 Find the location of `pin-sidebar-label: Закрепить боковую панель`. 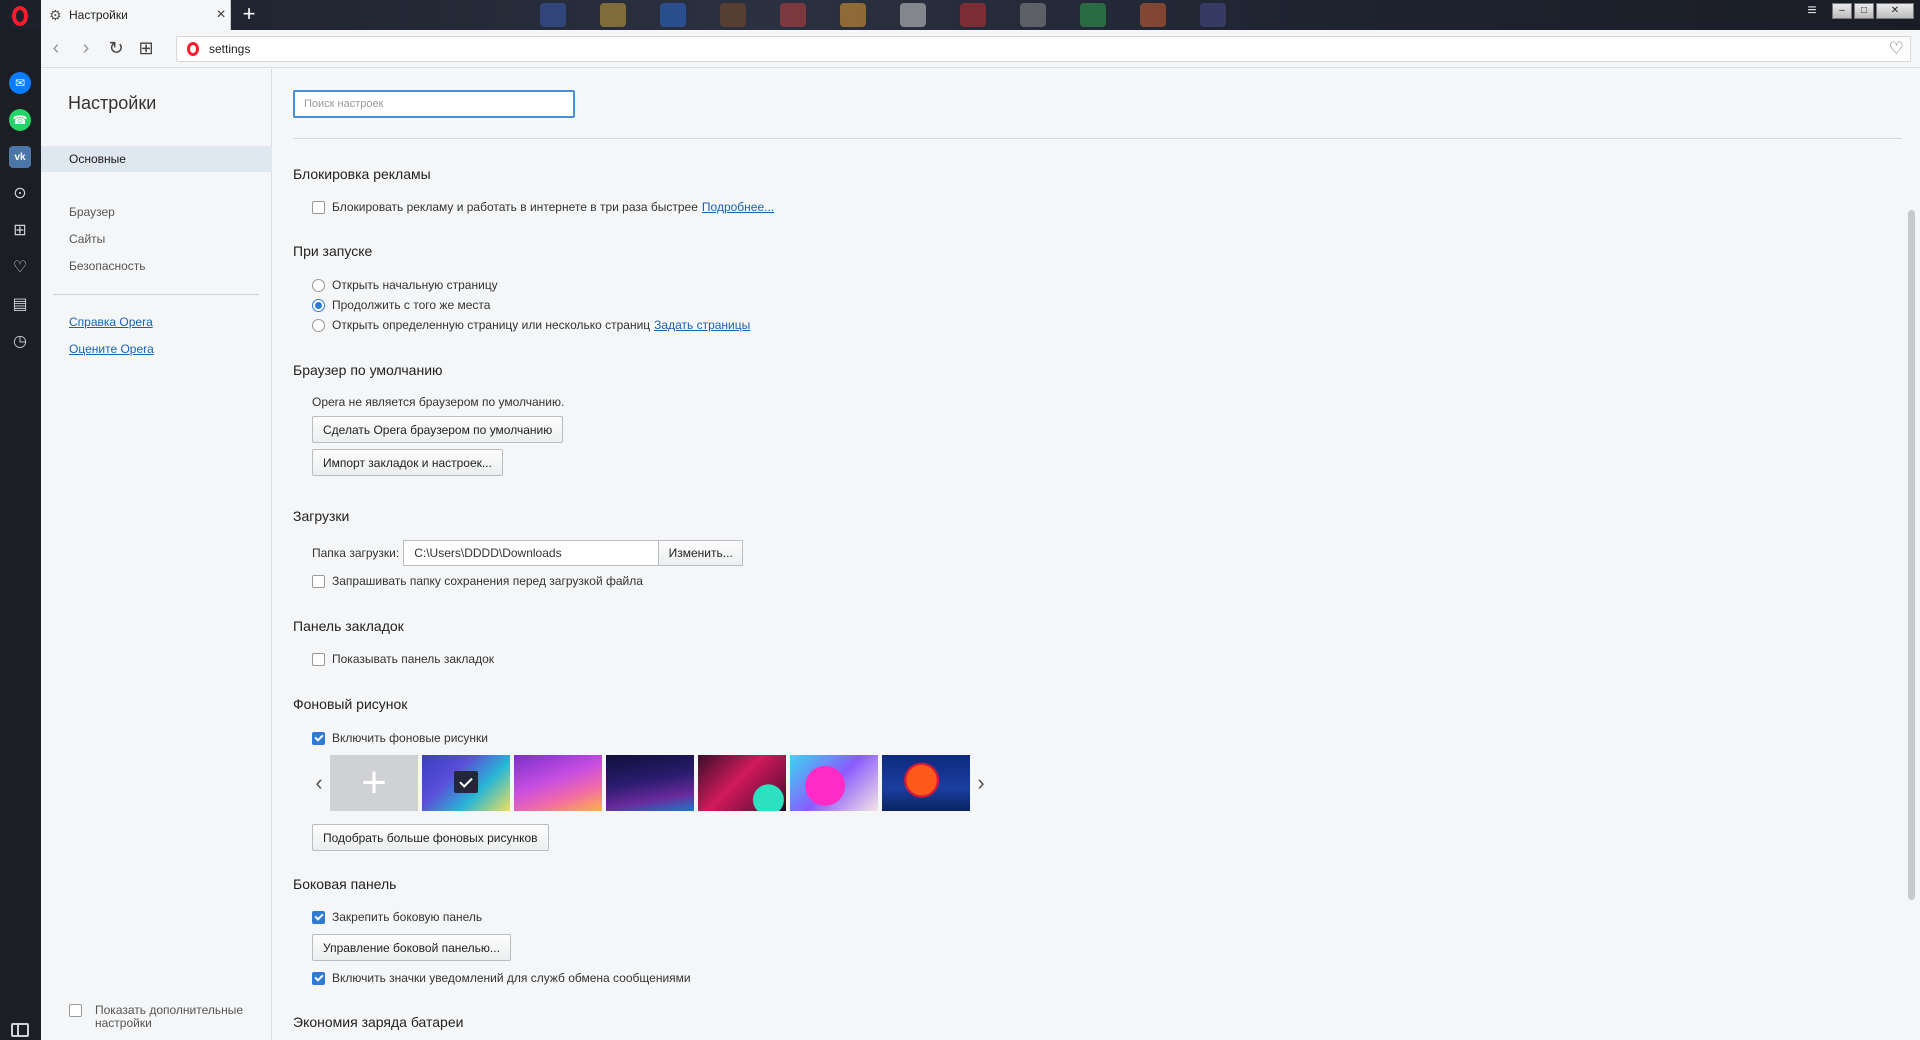

pin-sidebar-label: Закрепить боковую панель is located at coordinates (407, 917).